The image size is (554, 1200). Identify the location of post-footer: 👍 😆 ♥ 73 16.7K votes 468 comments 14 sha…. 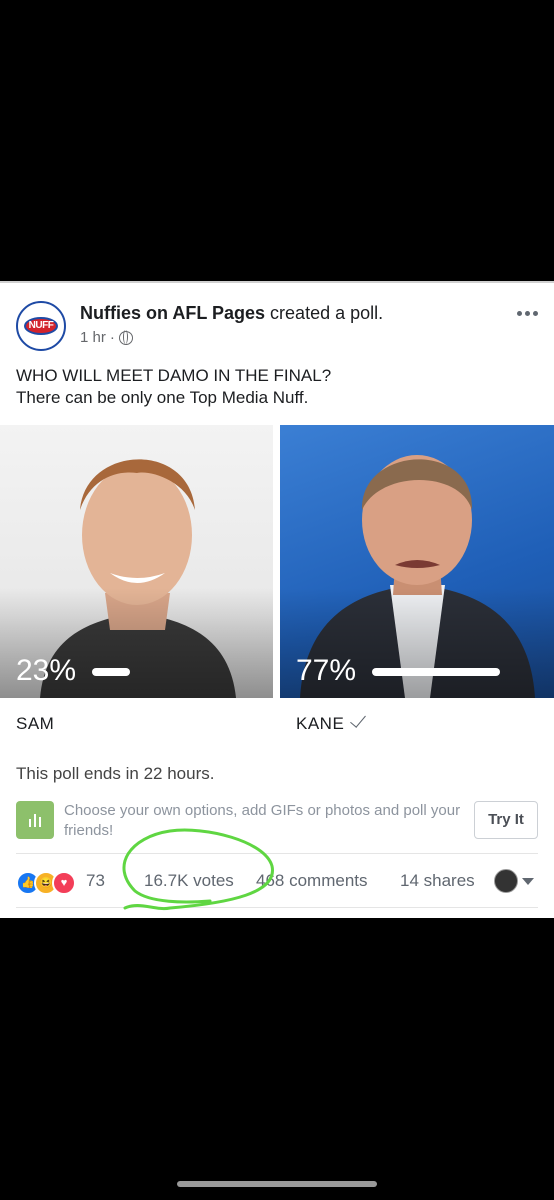
(277, 882).